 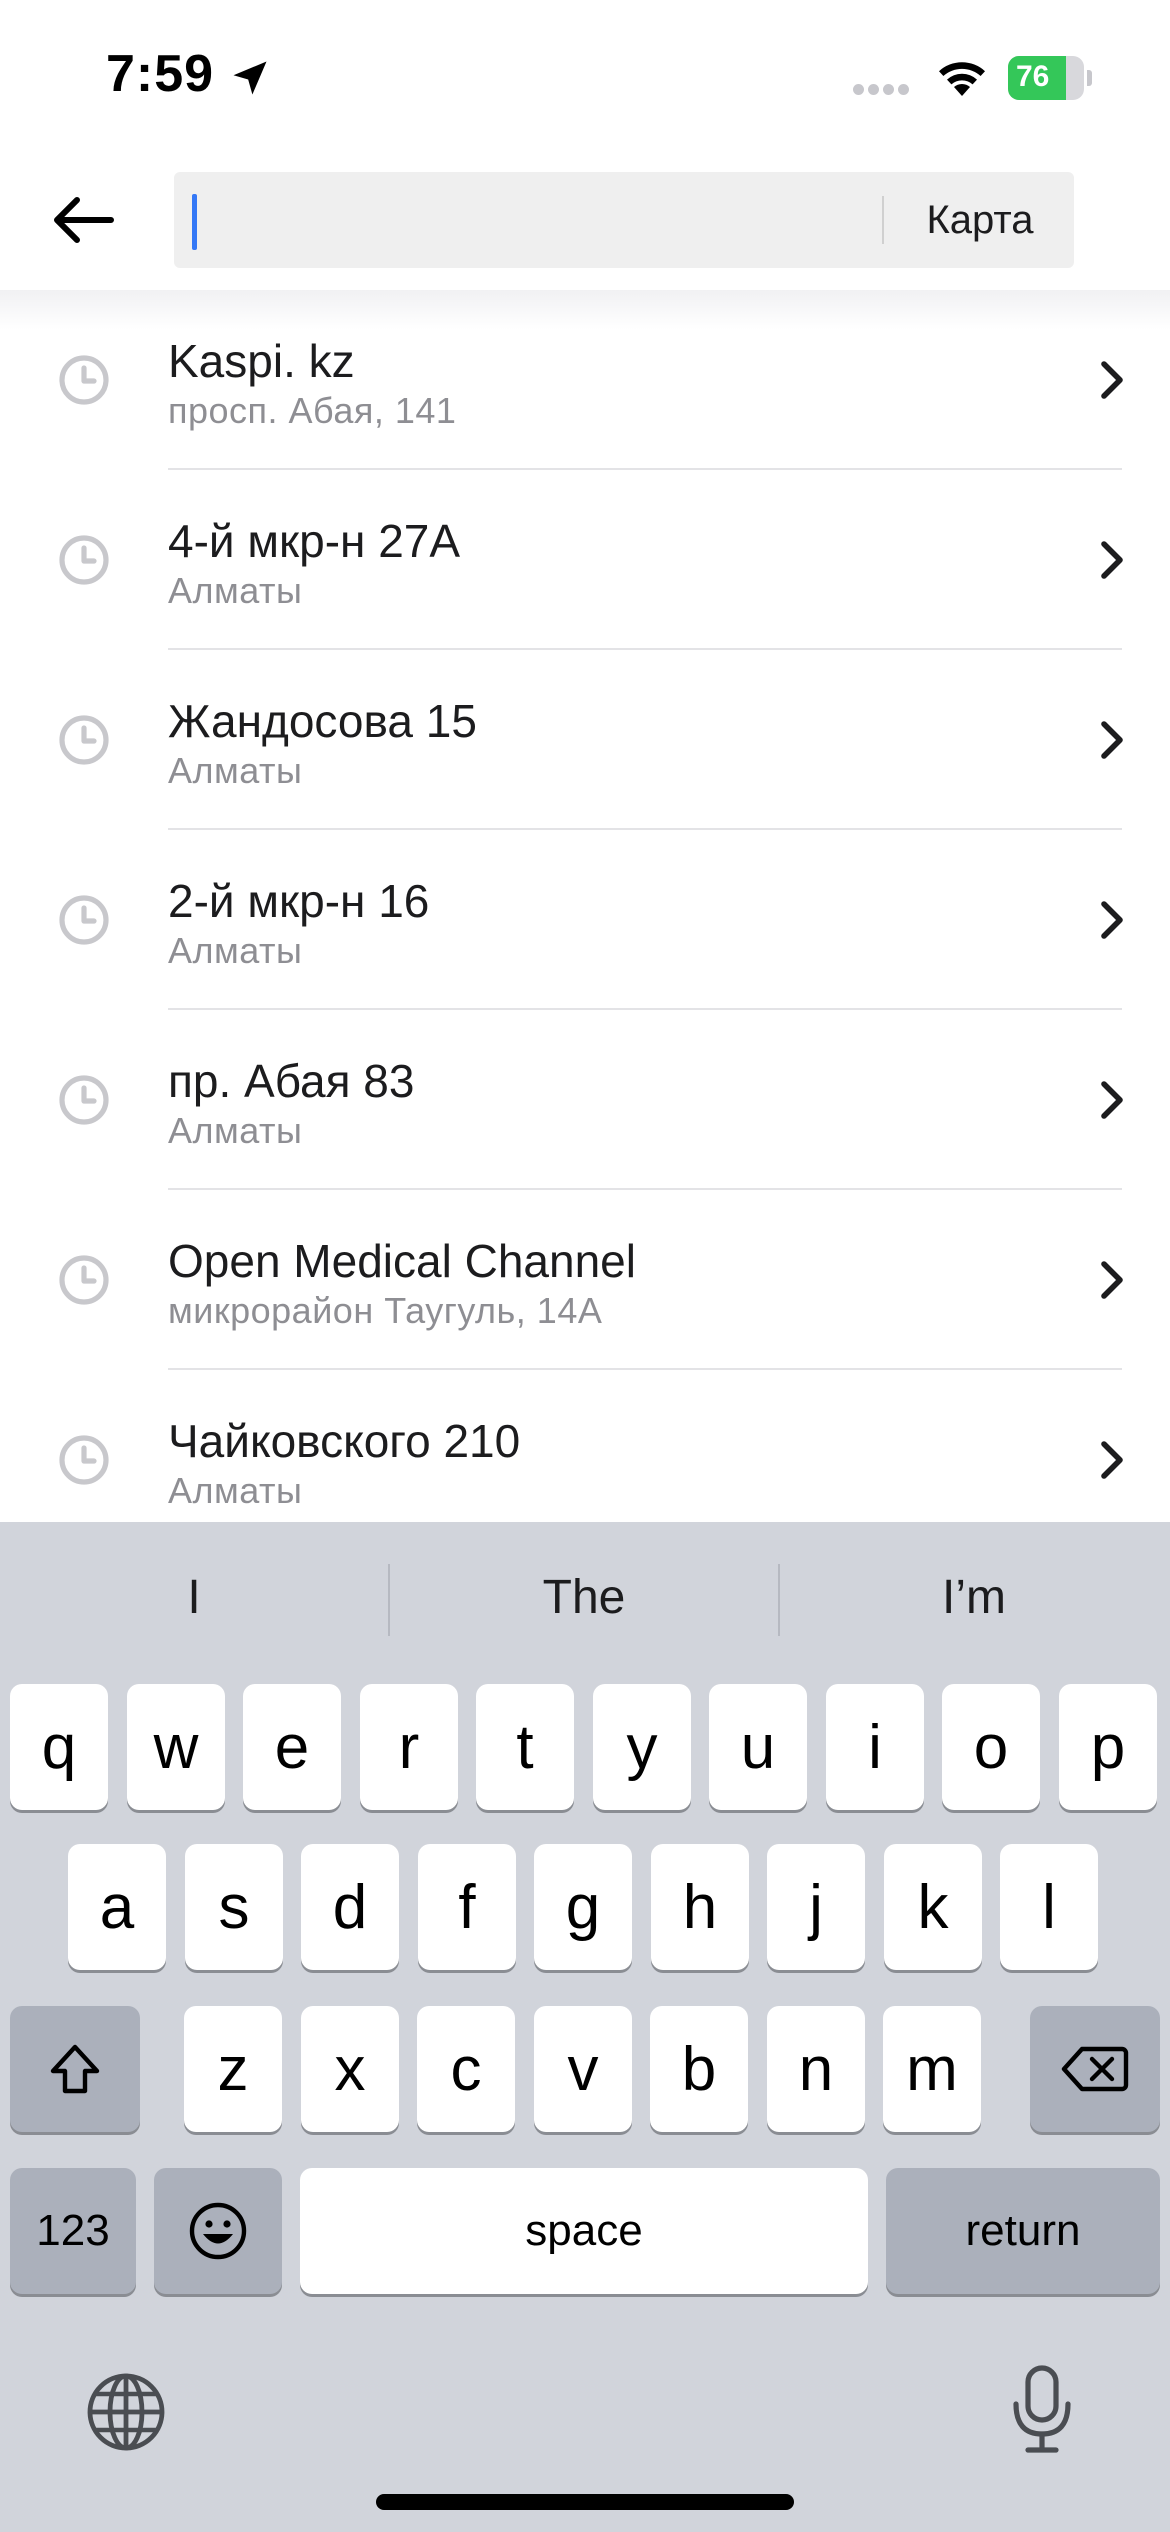 What do you see at coordinates (350, 1907) in the screenshot?
I see `key-d: d` at bounding box center [350, 1907].